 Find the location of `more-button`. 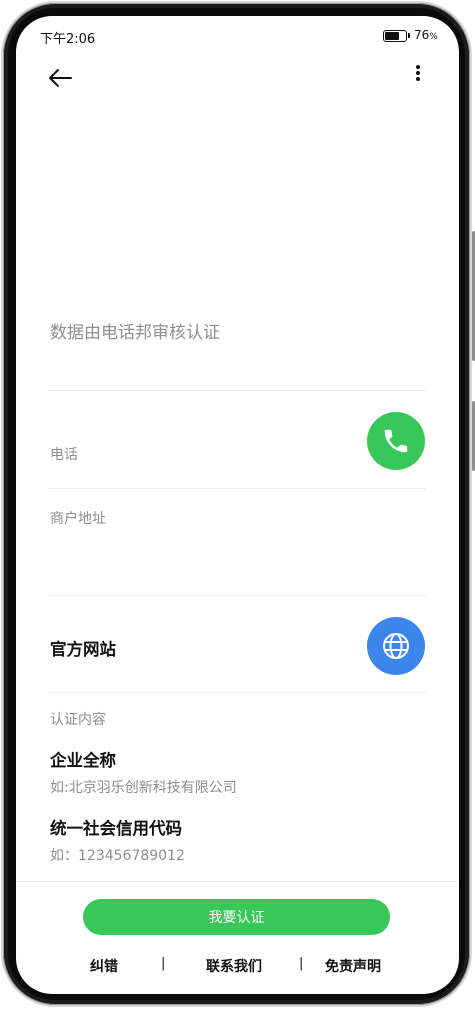

more-button is located at coordinates (418, 79).